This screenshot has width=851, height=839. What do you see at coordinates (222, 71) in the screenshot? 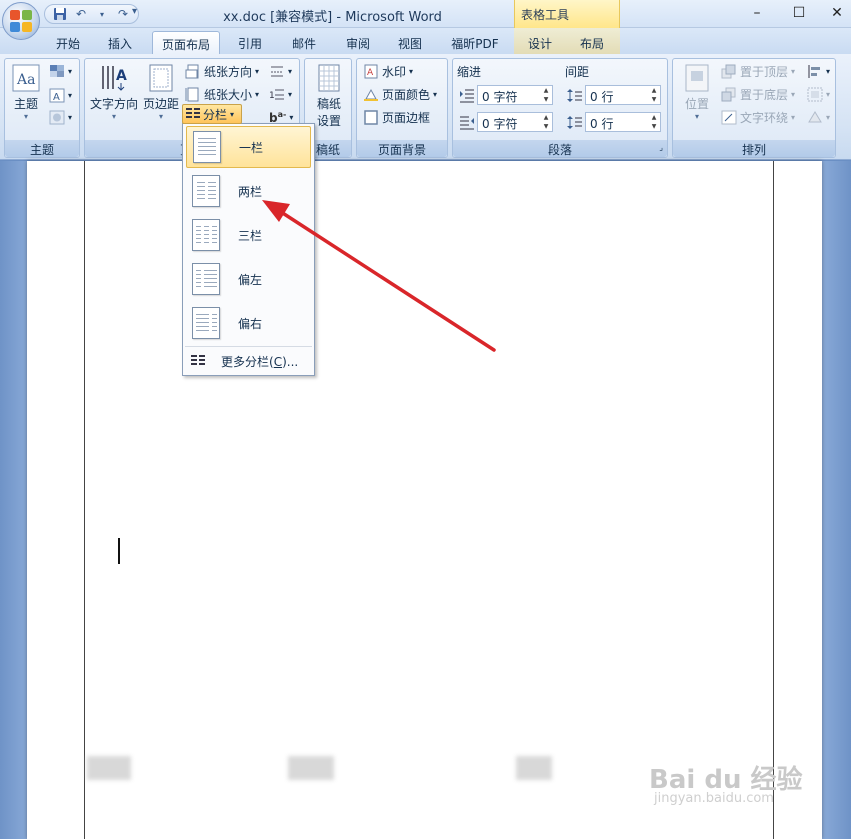
I see `orientation-button: 纸张方向 ▾` at bounding box center [222, 71].